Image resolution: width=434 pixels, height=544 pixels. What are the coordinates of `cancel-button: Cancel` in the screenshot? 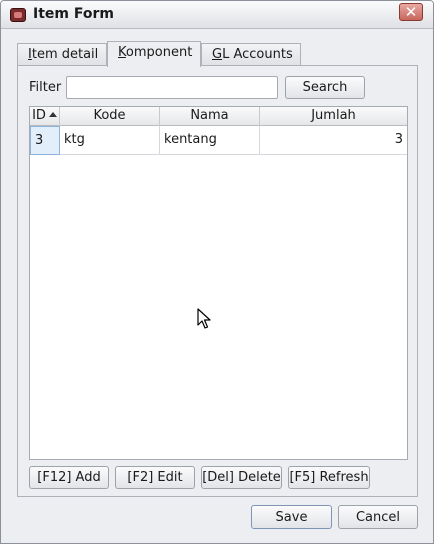 It's located at (378, 517).